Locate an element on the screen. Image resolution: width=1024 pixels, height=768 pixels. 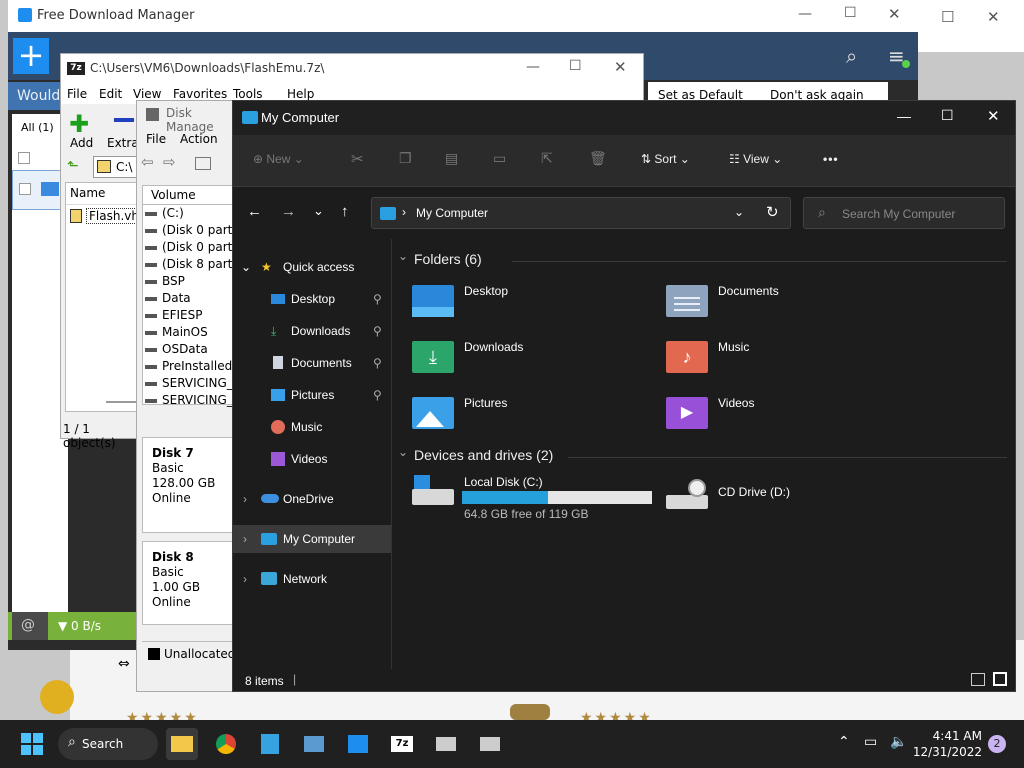
volume-row: SERVICING_F is located at coordinates (189, 383).